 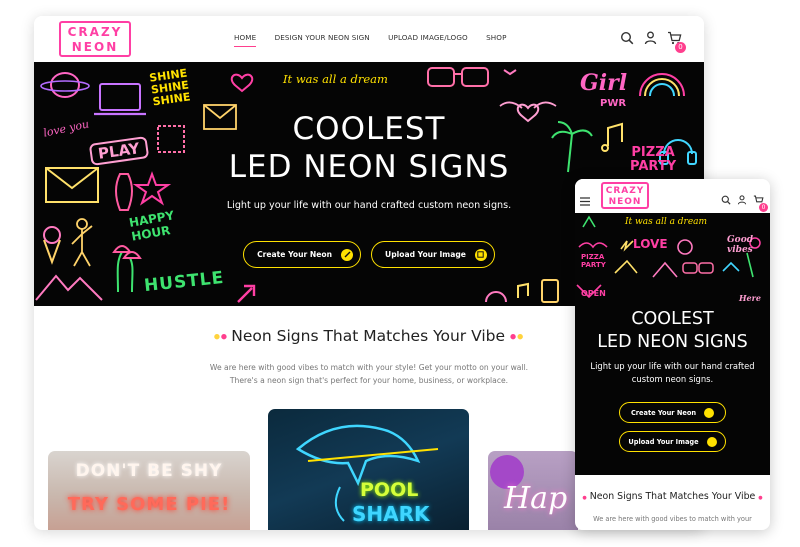 What do you see at coordinates (335, 79) in the screenshot?
I see `neon-dream-text: It was all a dream` at bounding box center [335, 79].